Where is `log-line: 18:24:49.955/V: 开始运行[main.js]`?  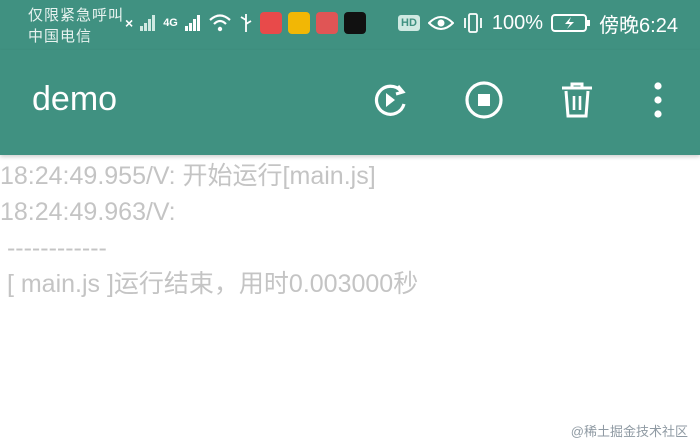 log-line: 18:24:49.955/V: 开始运行[main.js] is located at coordinates (188, 176).